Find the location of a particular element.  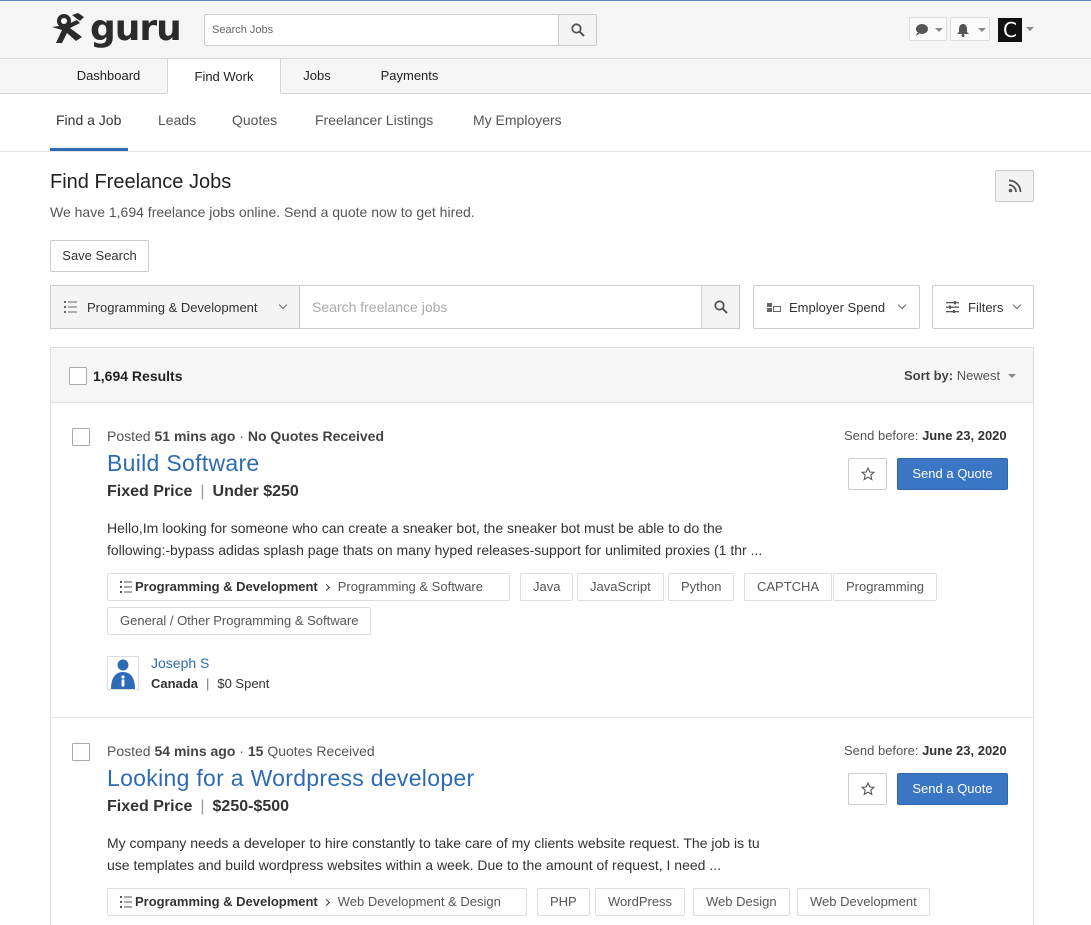

chevron-right-icon is located at coordinates (326, 587).